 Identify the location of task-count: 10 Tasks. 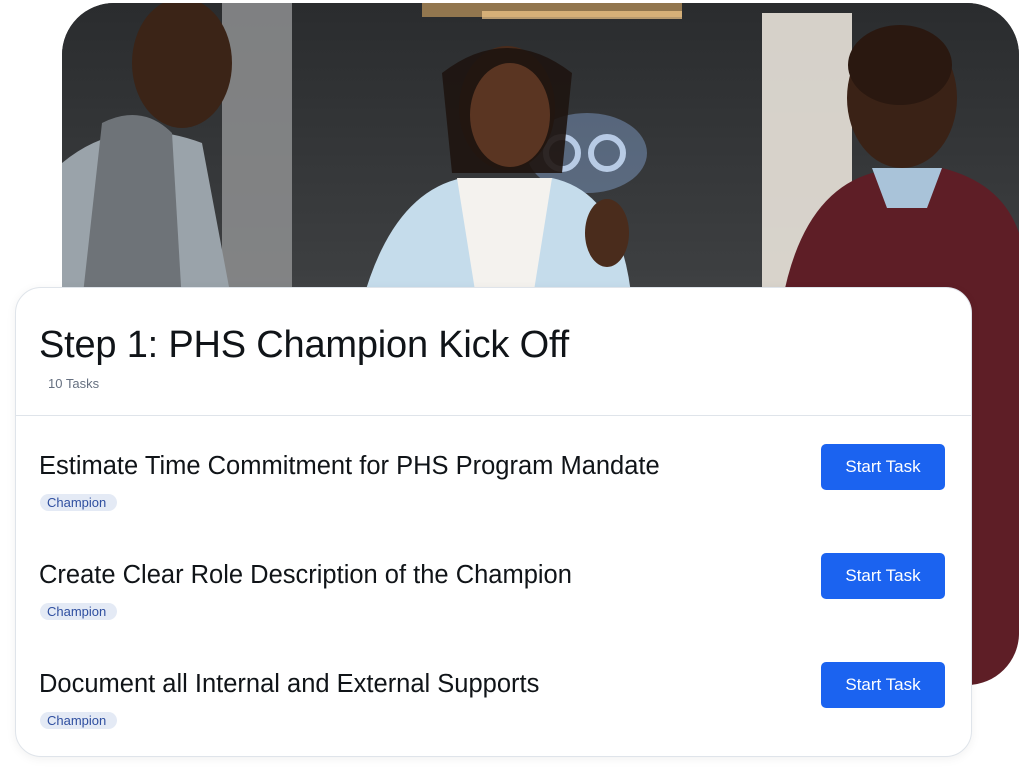
(74, 383).